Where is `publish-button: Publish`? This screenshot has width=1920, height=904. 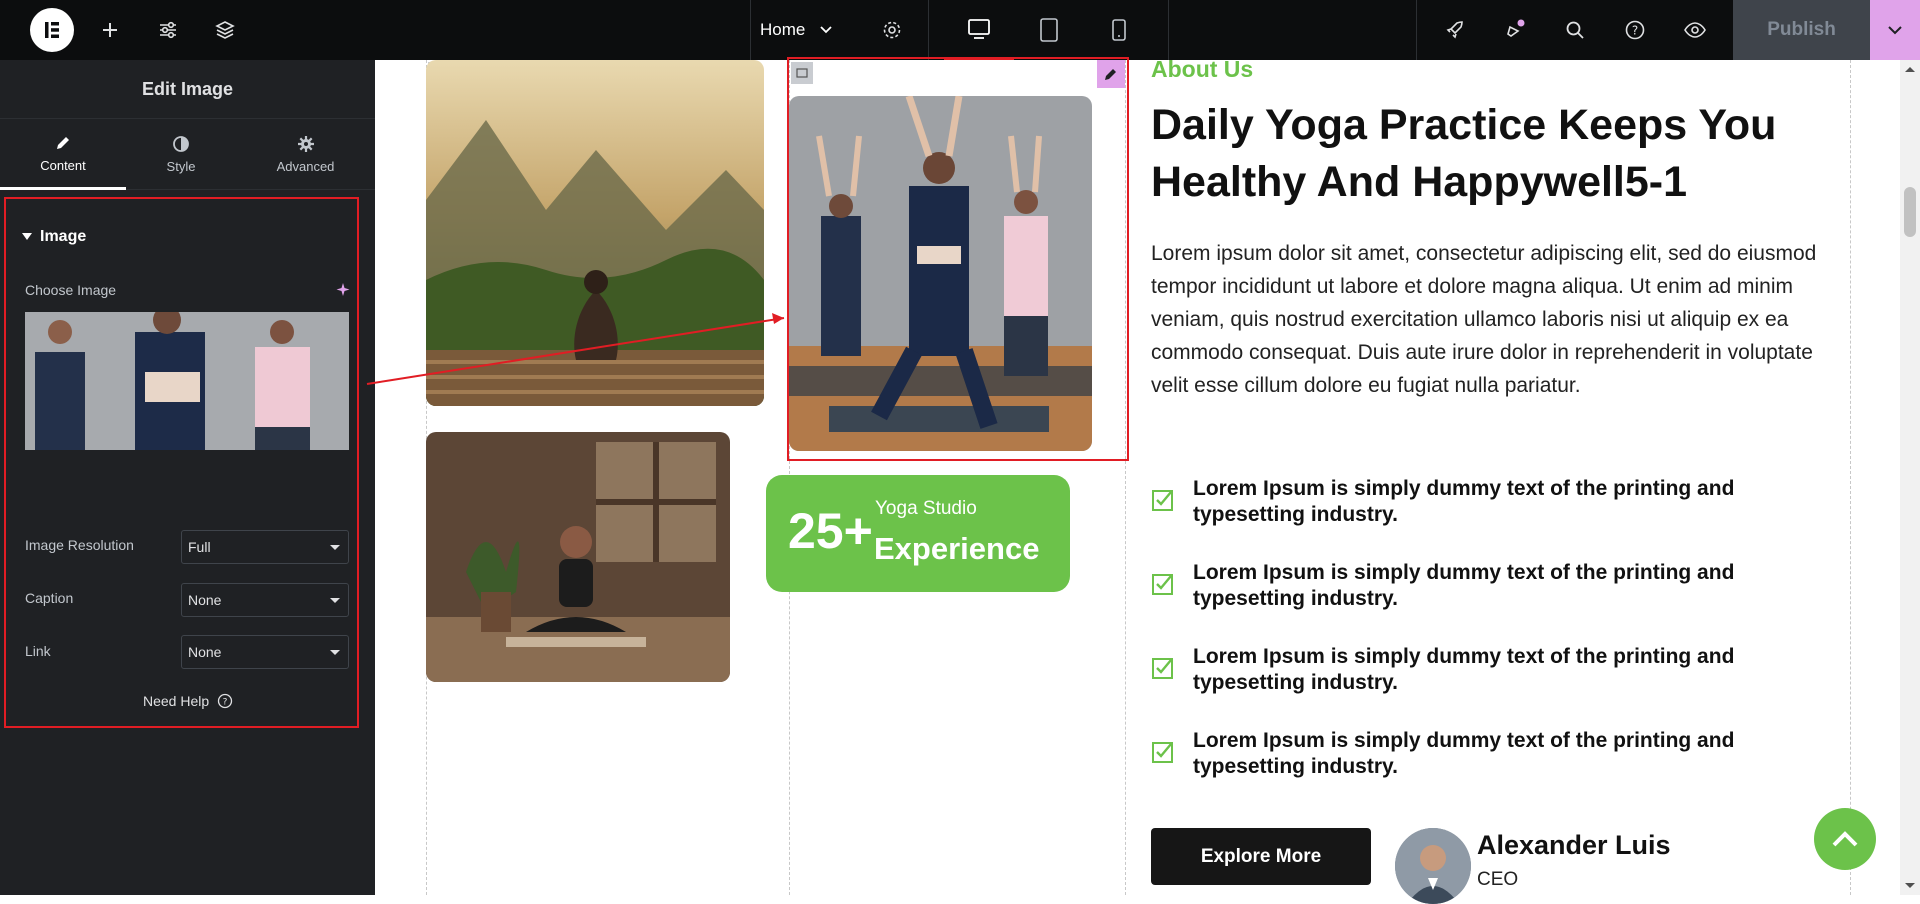 publish-button: Publish is located at coordinates (1801, 30).